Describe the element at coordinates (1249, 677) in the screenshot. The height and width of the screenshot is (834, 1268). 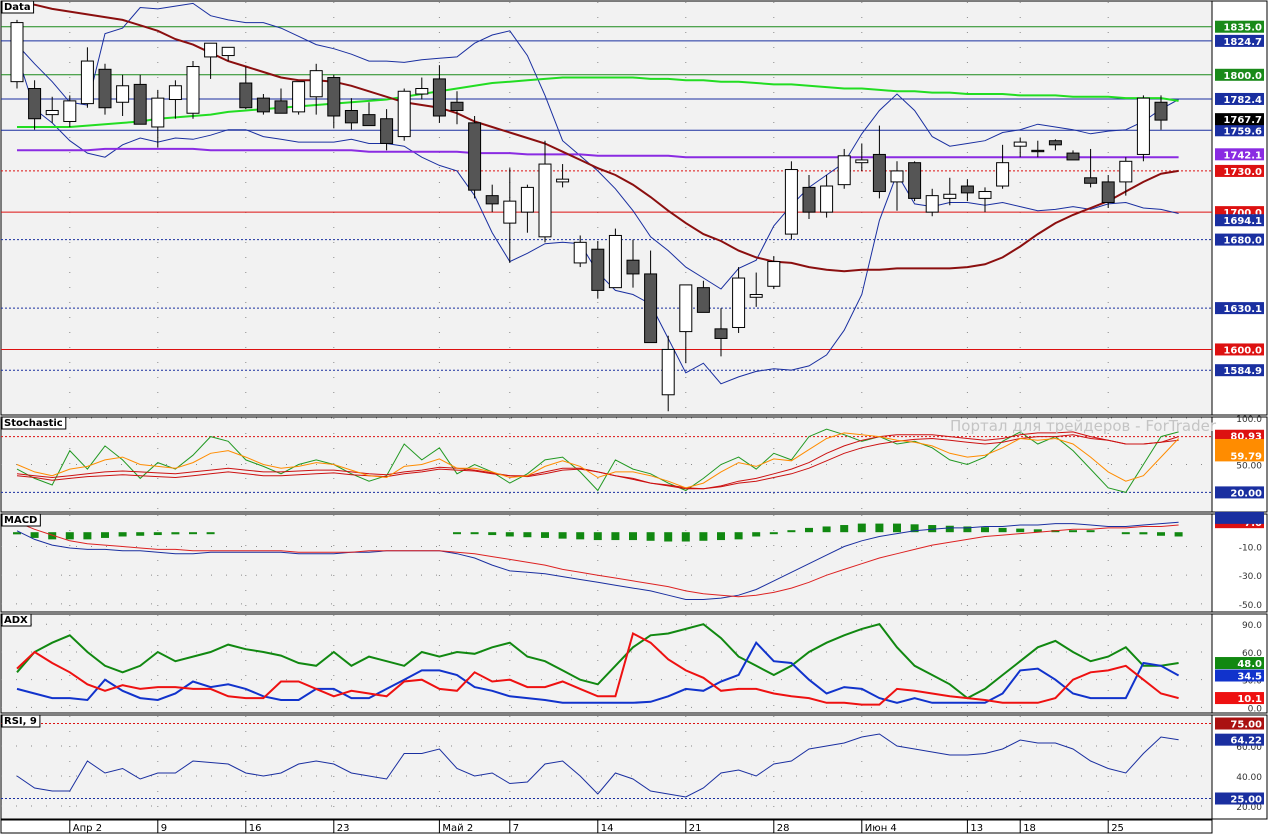
I see `value-tag-label: 34.5` at that location.